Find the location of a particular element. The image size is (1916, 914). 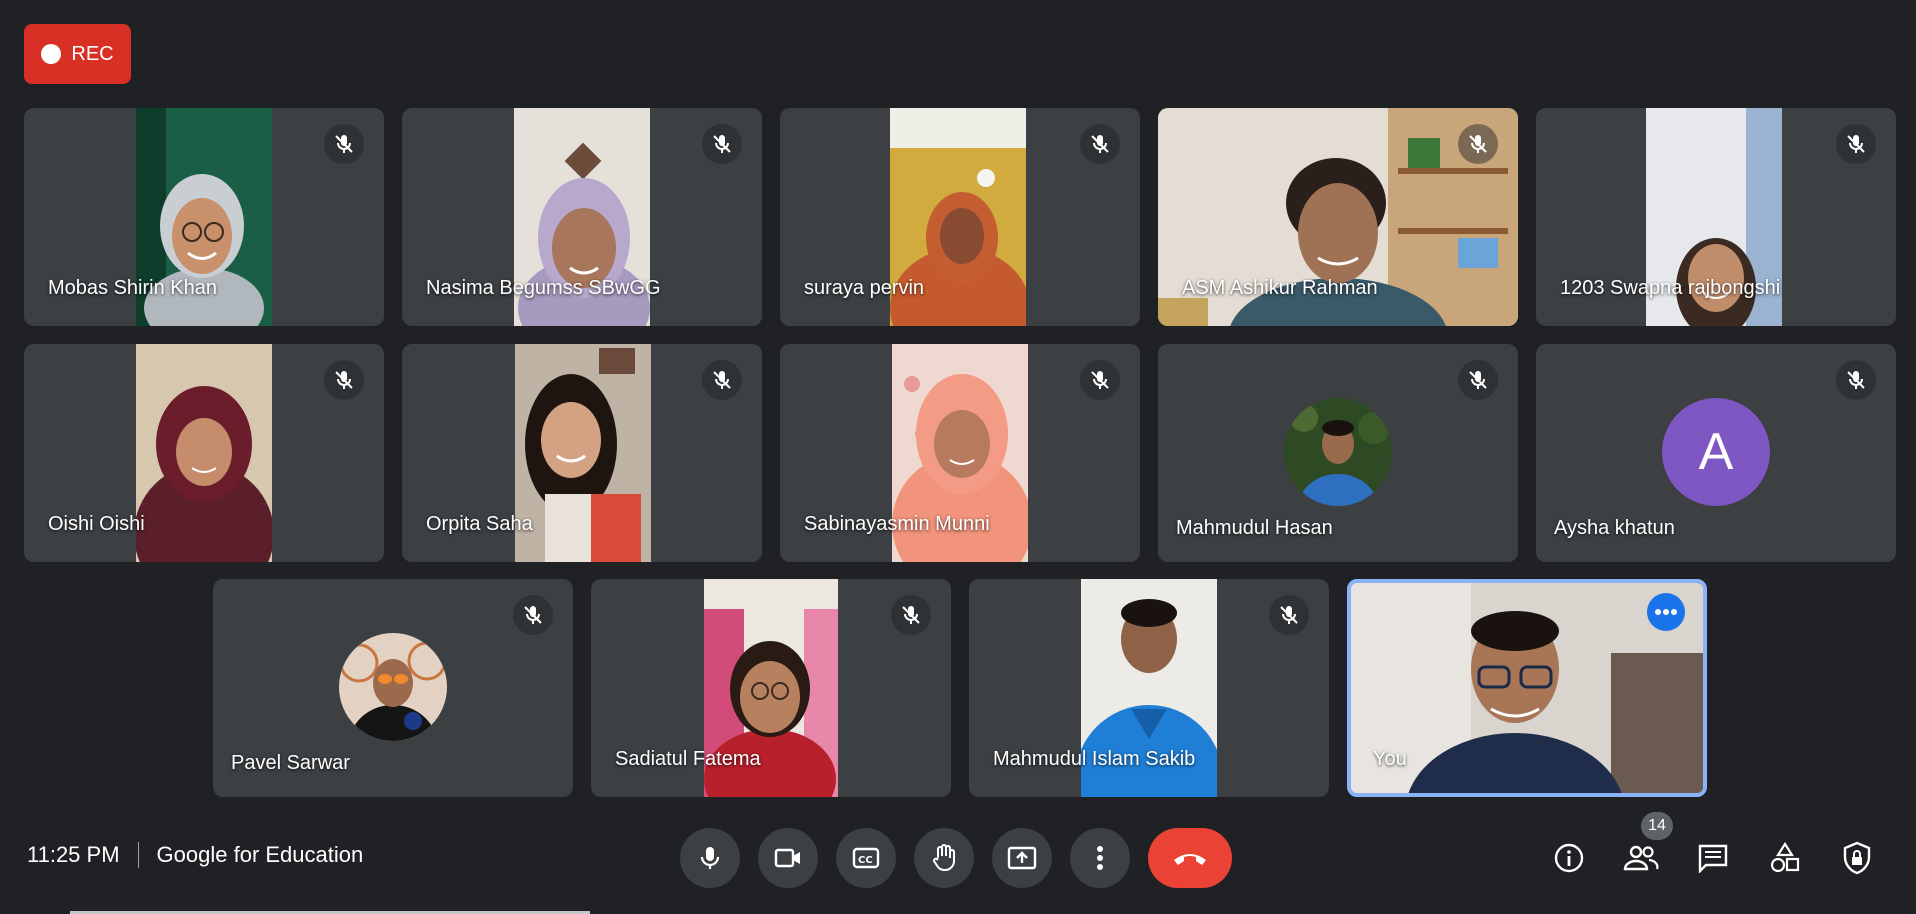

participant-name: Aysha khatun is located at coordinates (1614, 528).